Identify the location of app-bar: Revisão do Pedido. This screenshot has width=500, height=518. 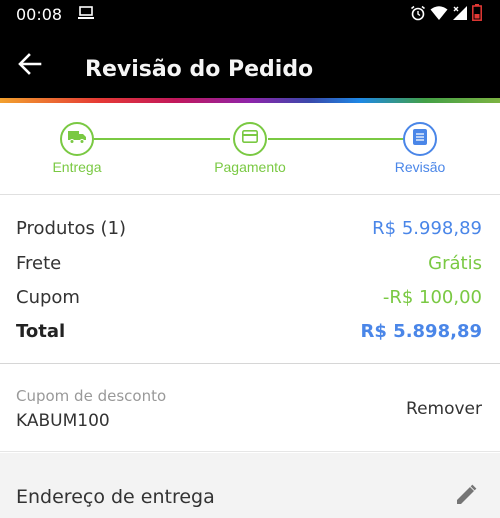
(250, 63).